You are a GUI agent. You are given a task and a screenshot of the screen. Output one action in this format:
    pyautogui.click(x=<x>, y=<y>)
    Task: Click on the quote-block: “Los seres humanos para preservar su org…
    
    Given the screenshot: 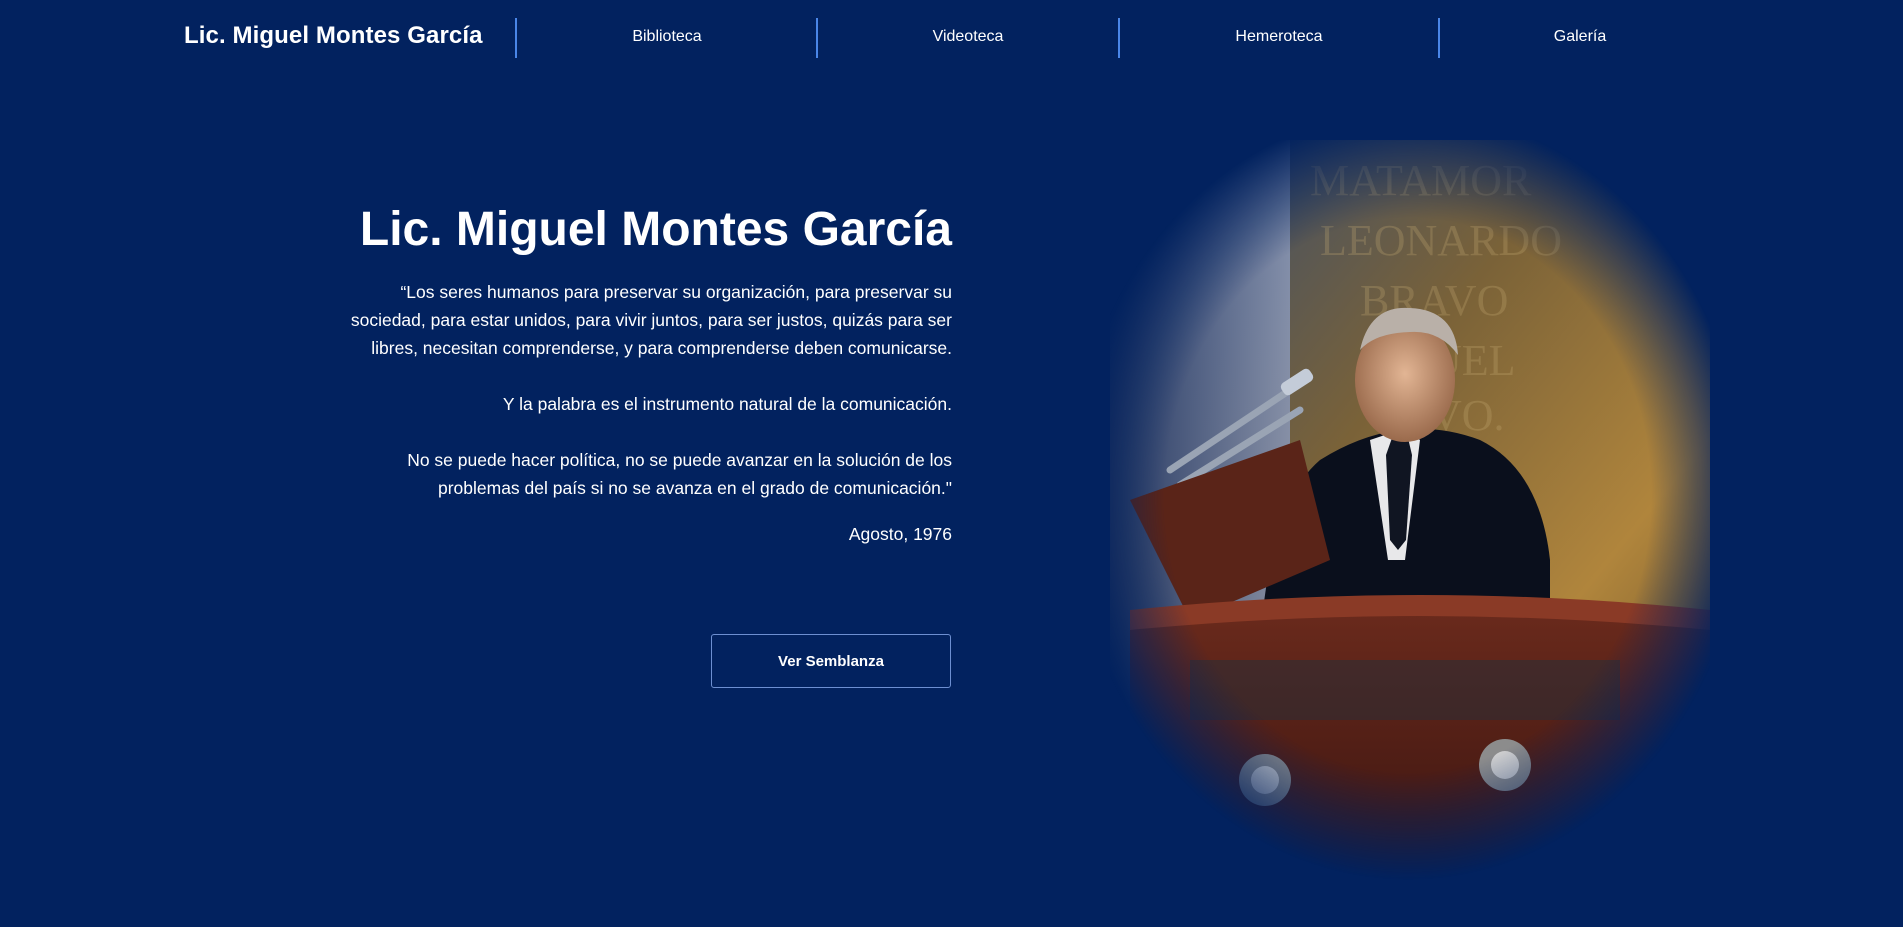 What is the action you would take?
    pyautogui.click(x=651, y=413)
    